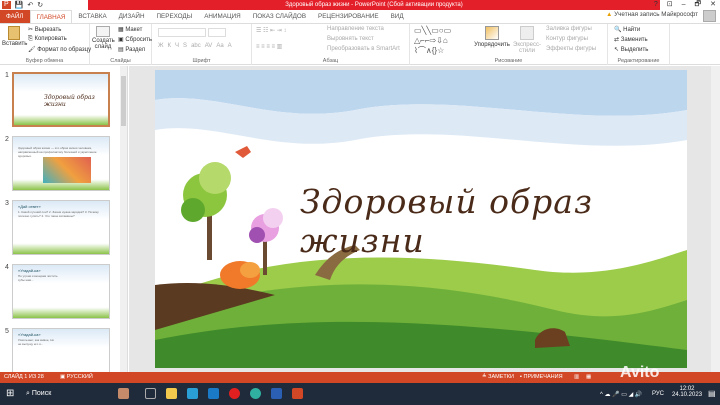 The width and height of the screenshot is (720, 405). What do you see at coordinates (276, 393) in the screenshot?
I see `word-icon` at bounding box center [276, 393].